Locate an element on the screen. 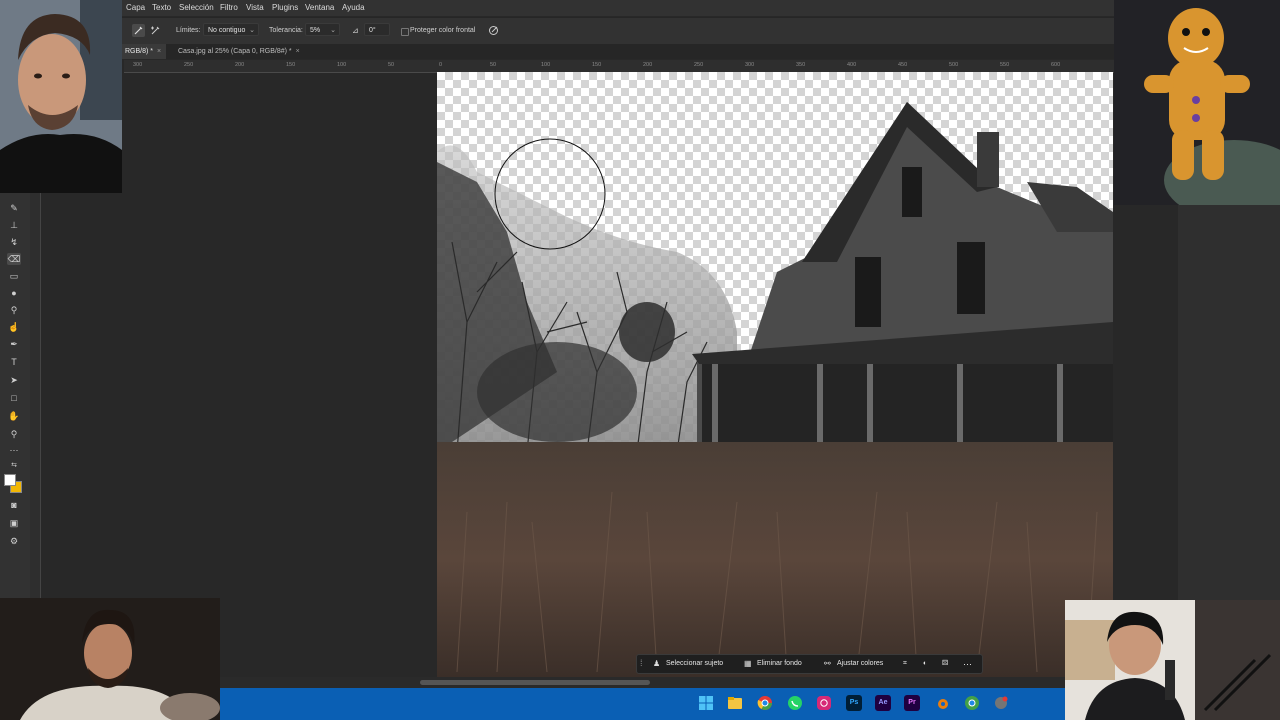 The height and width of the screenshot is (720, 1280). limits-value: No contiguo is located at coordinates (227, 30).